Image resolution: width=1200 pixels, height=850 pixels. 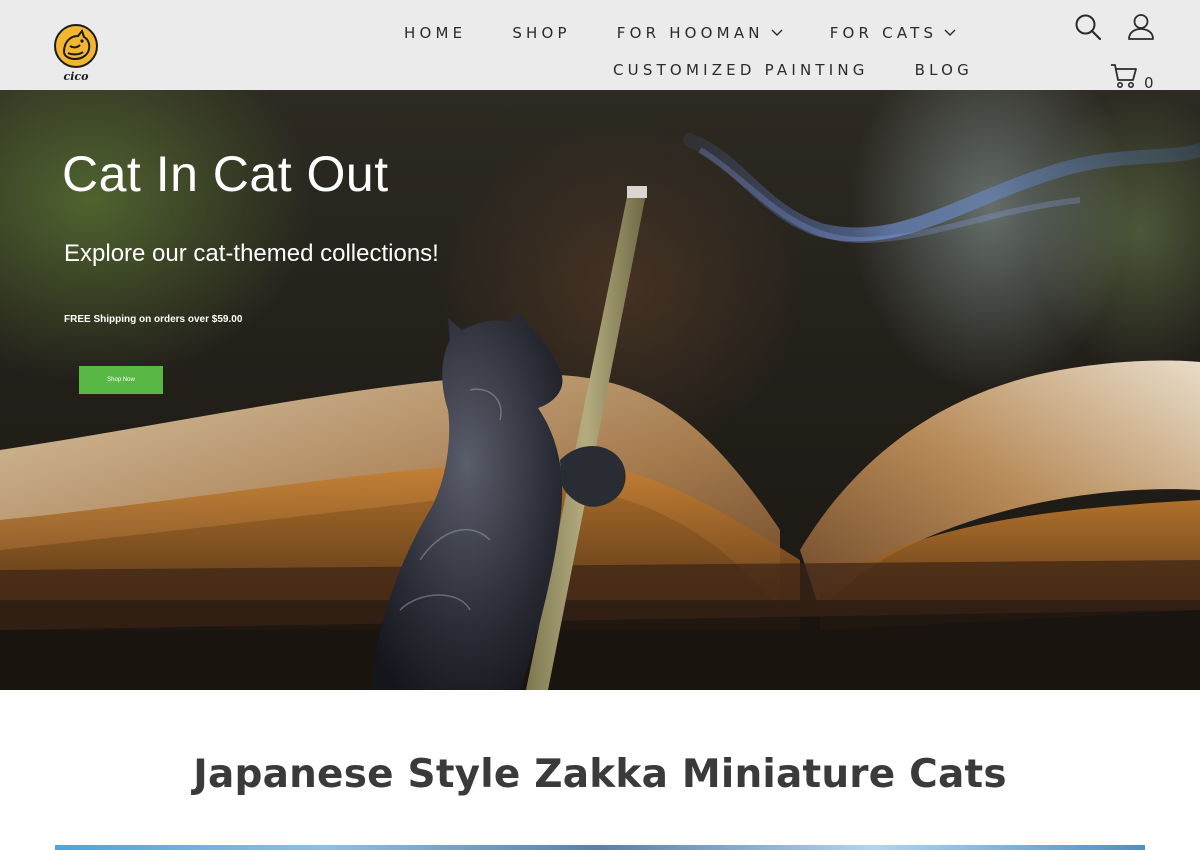 I want to click on nav-home-label: HOME, so click(x=435, y=33).